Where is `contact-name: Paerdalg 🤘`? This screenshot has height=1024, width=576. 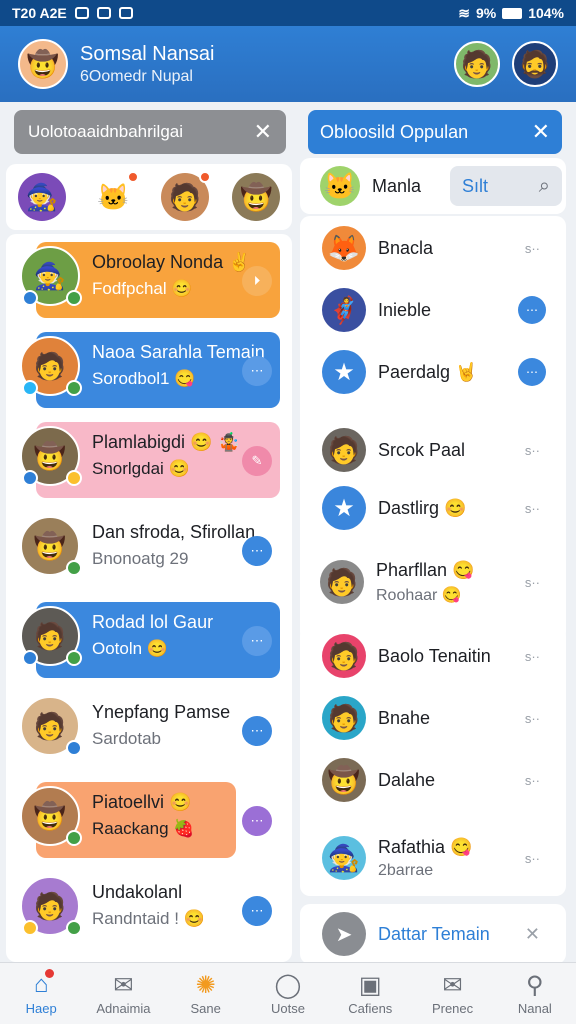
contact-name: Paerdalg 🤘 is located at coordinates (428, 371).